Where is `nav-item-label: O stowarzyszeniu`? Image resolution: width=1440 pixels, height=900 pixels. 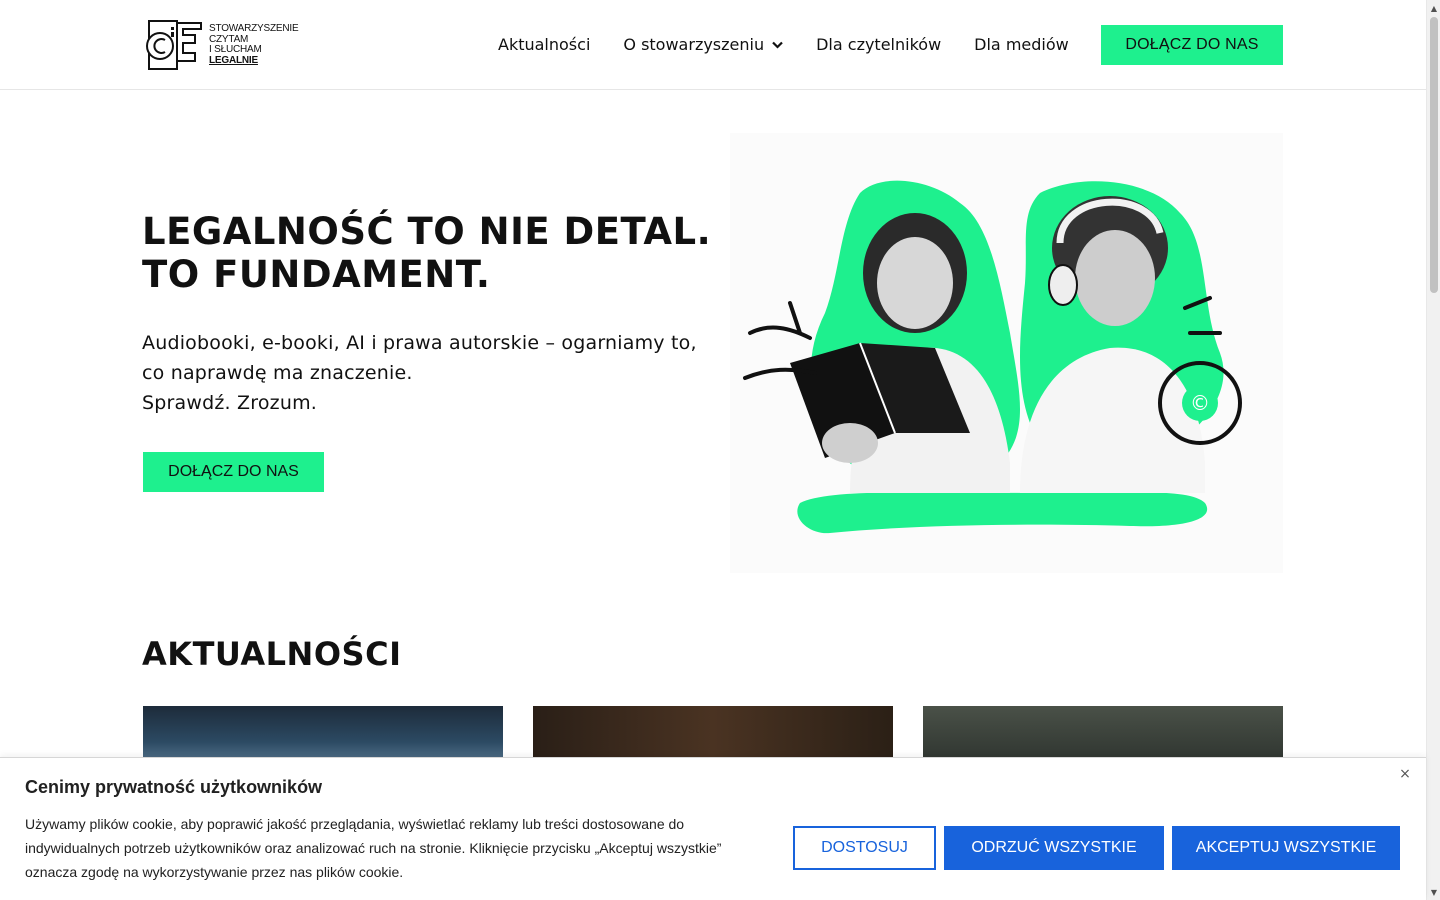 nav-item-label: O stowarzyszeniu is located at coordinates (694, 44).